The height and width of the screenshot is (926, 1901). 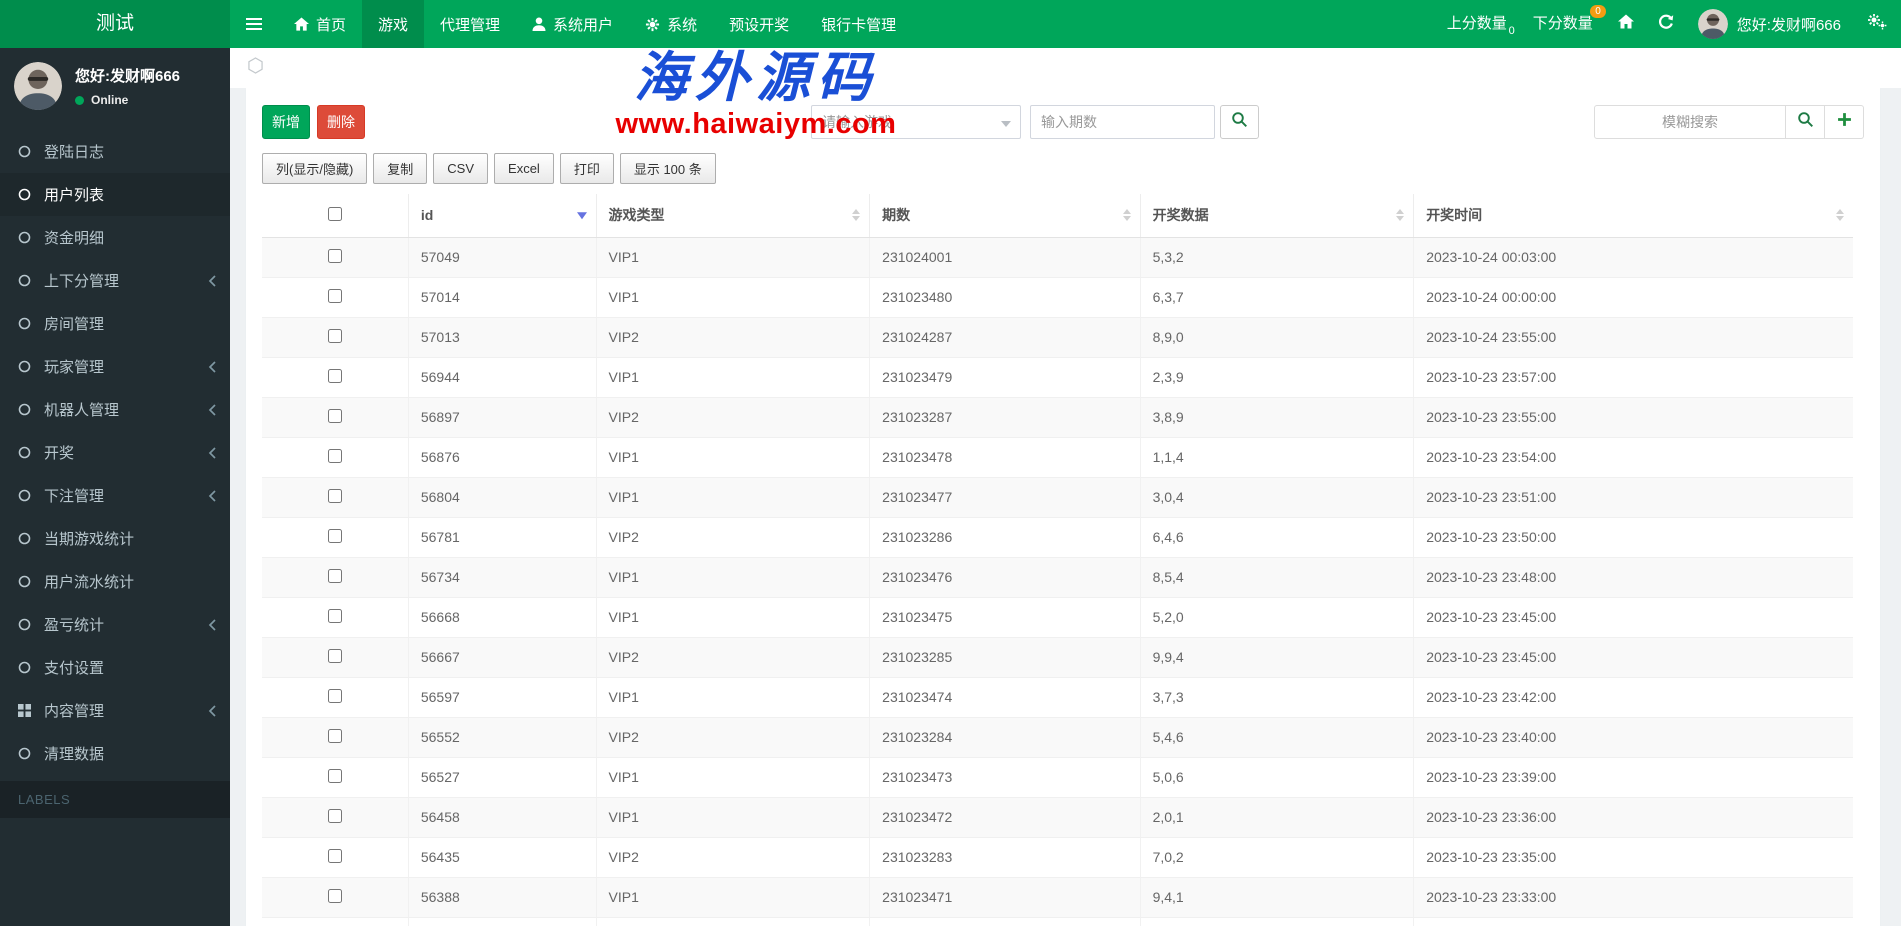 I want to click on datatable-button: 列(显示/隐藏), so click(x=315, y=168).